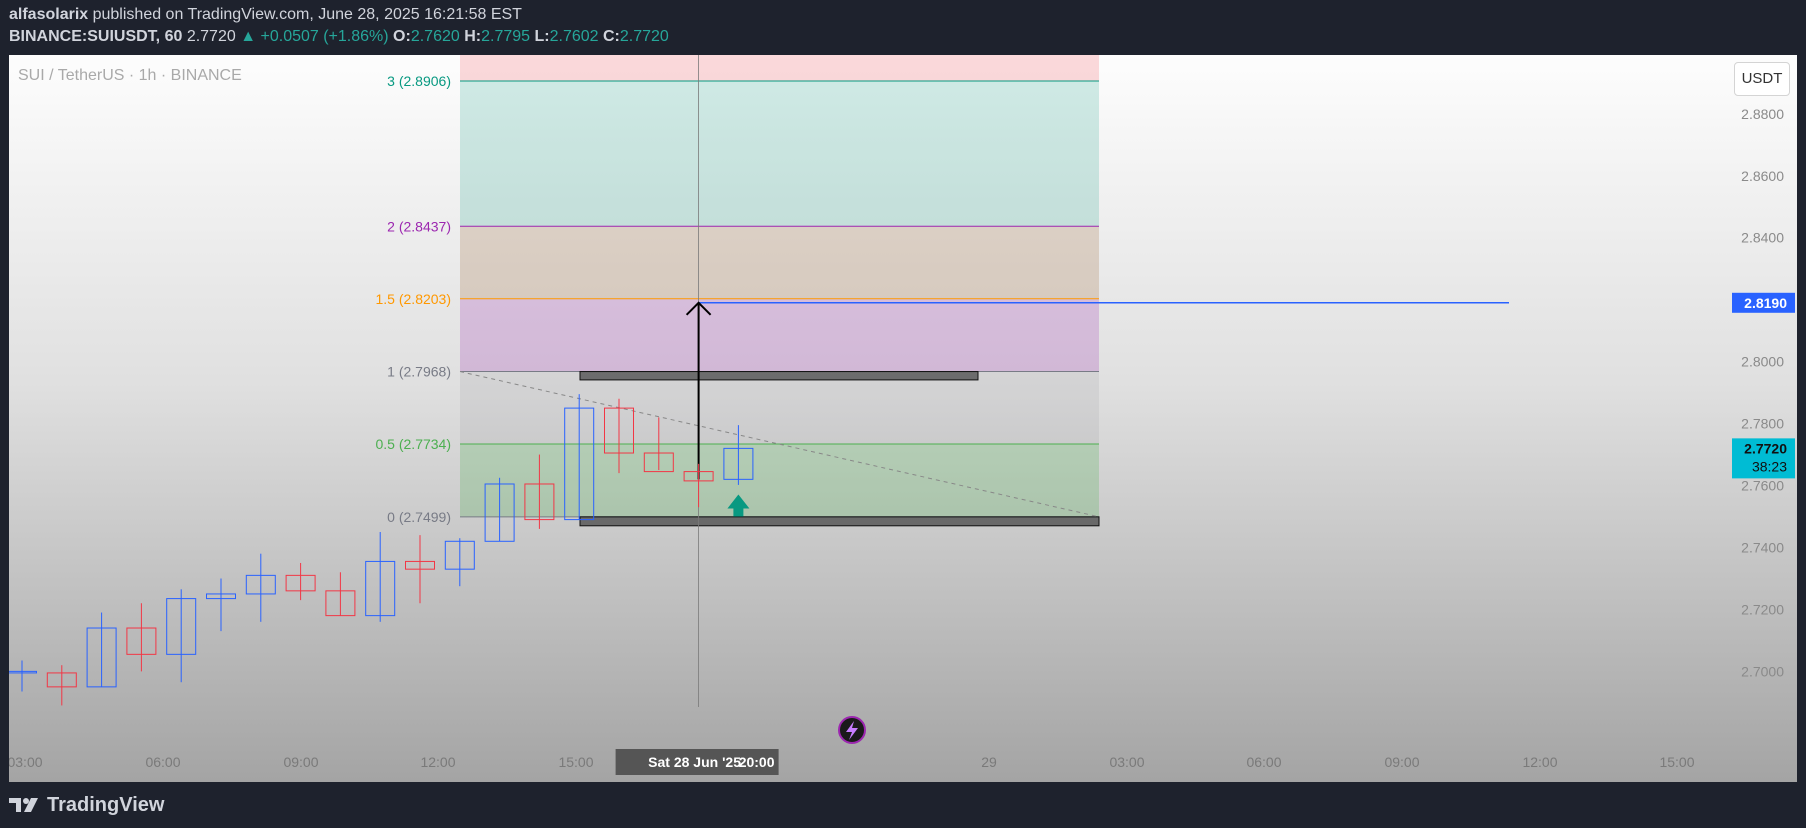 The width and height of the screenshot is (1806, 828). Describe the element at coordinates (248, 36) in the screenshot. I see `change-up-icon: ▲` at that location.